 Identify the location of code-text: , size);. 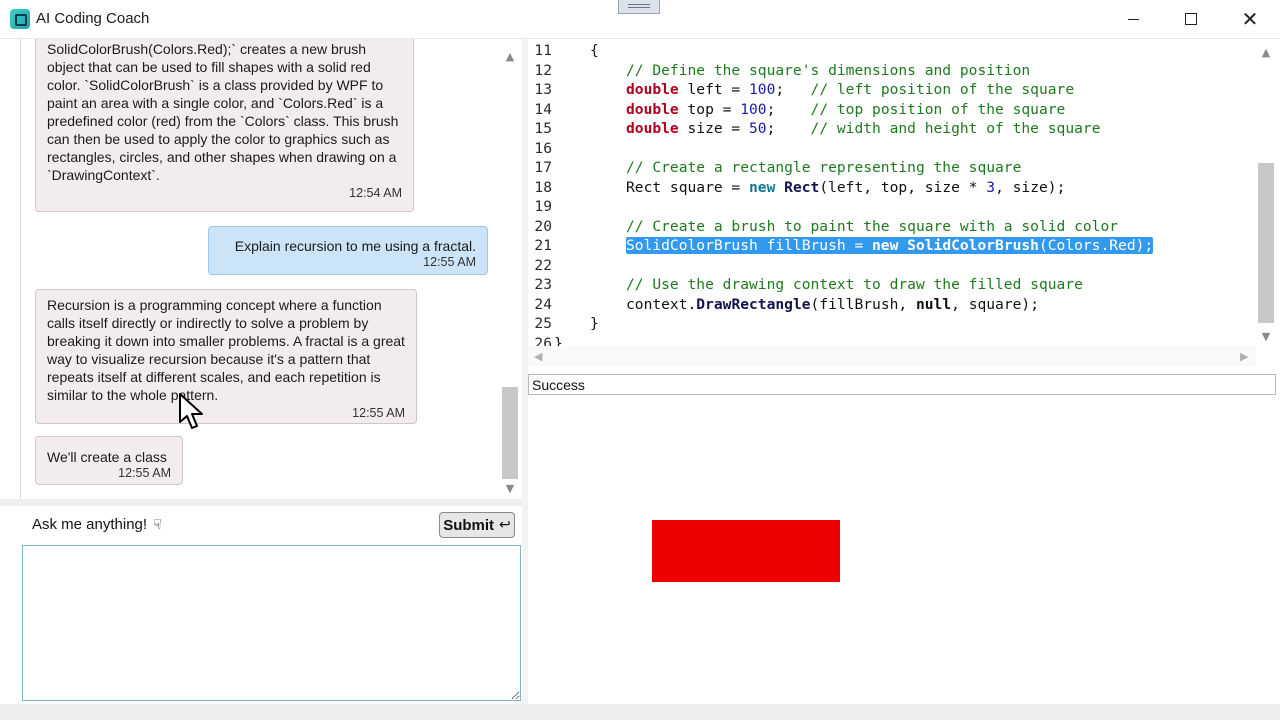
(1030, 187).